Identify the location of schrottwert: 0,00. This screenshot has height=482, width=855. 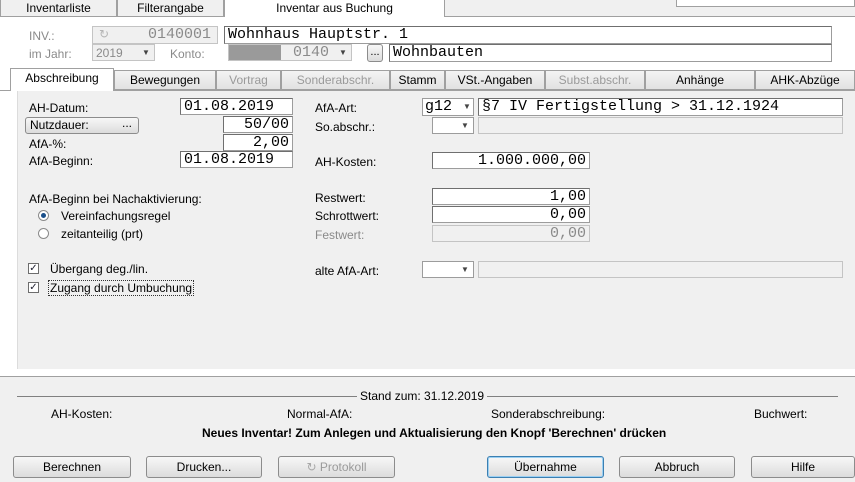
(567, 214).